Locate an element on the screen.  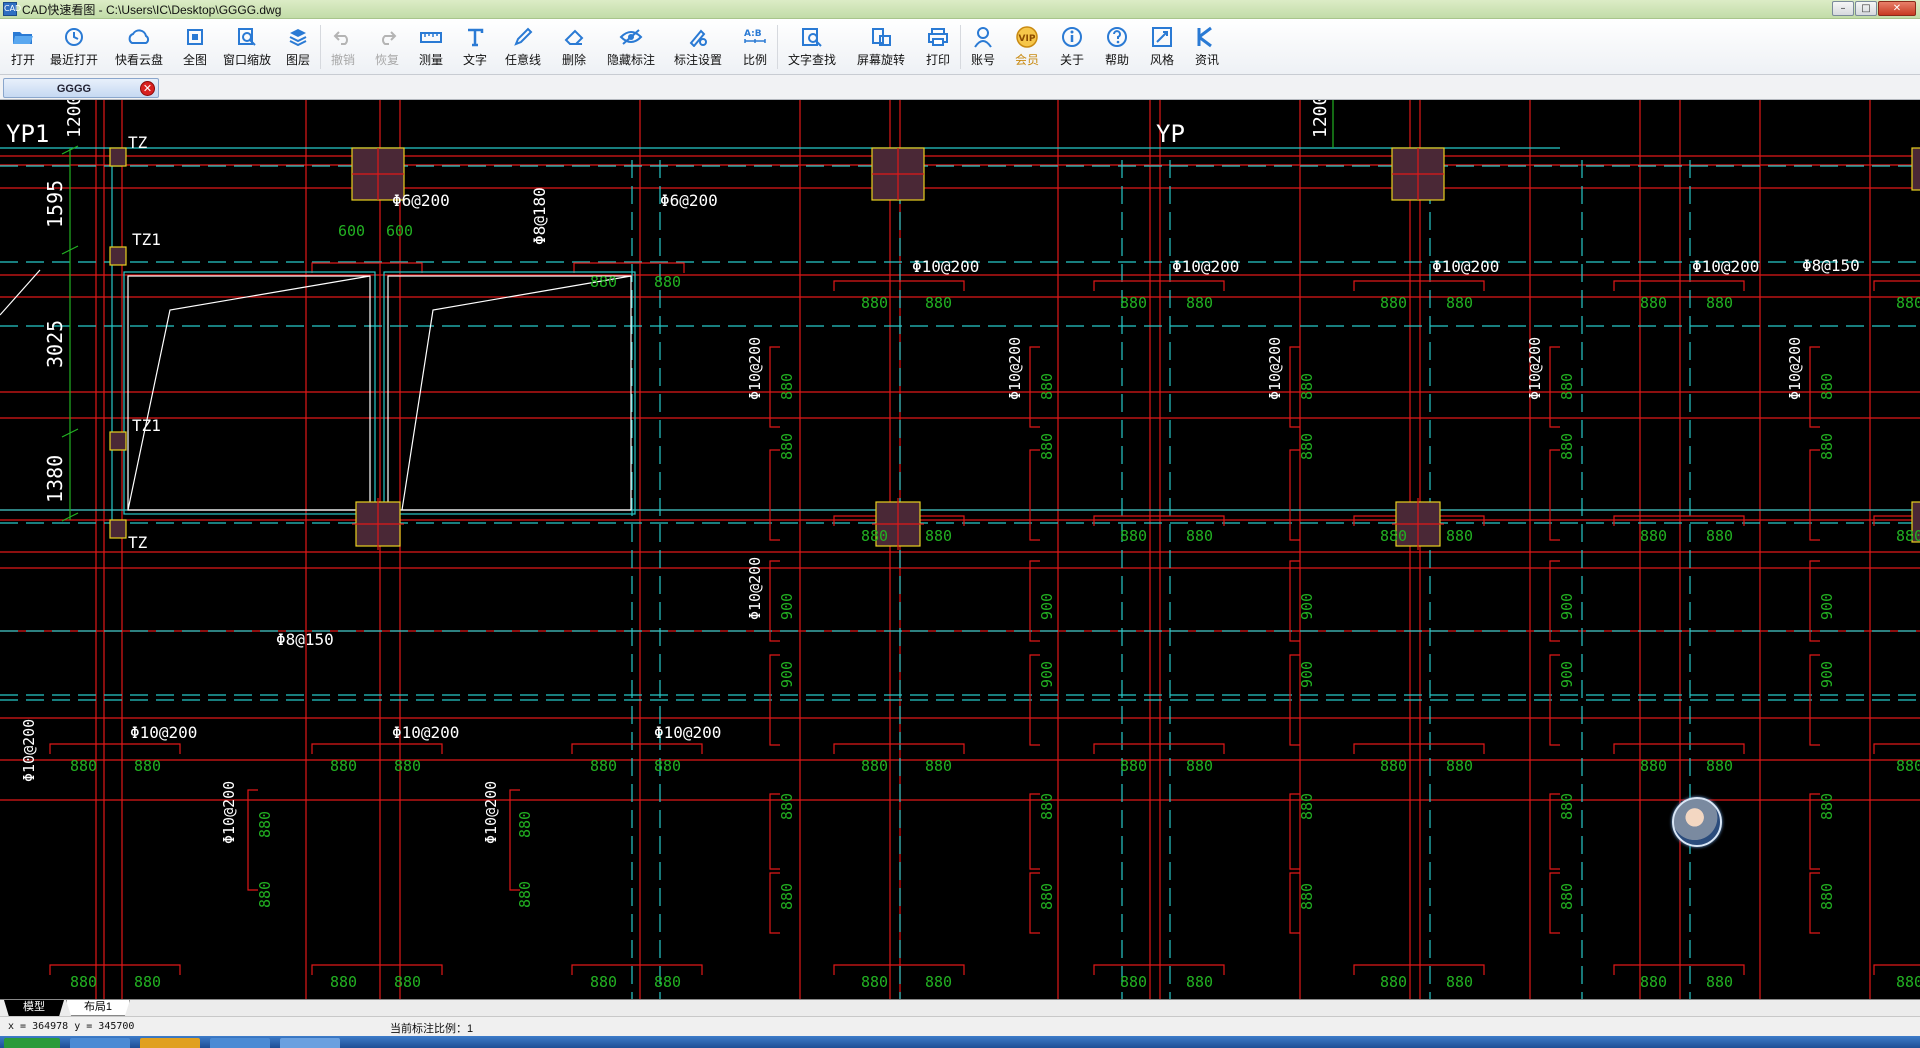
vip-icon: VIP is located at coordinates (1027, 37).